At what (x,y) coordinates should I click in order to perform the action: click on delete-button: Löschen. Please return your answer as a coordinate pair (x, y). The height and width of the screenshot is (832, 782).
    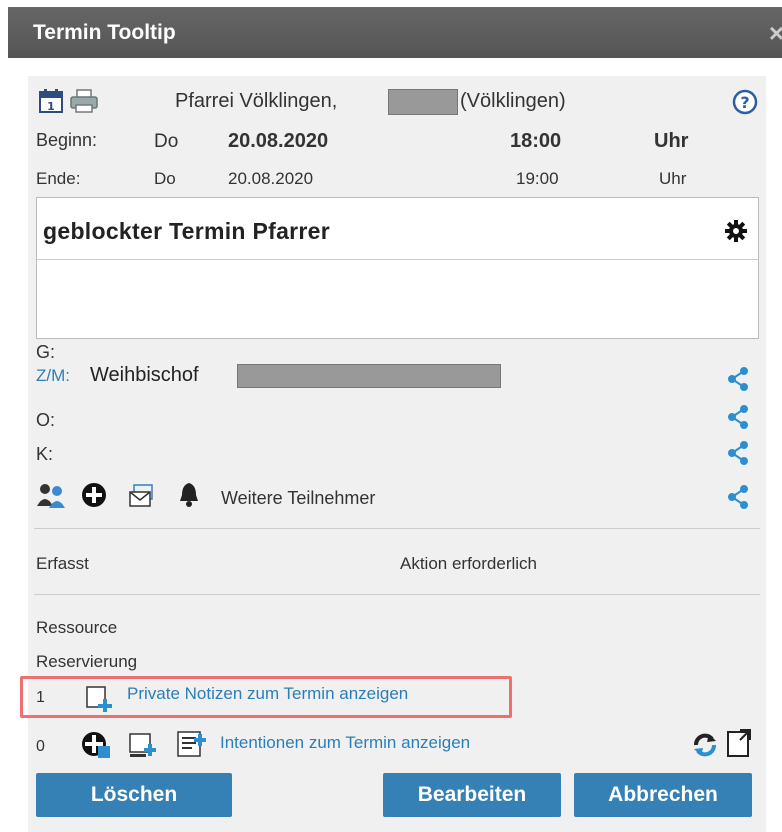
    Looking at the image, I should click on (134, 795).